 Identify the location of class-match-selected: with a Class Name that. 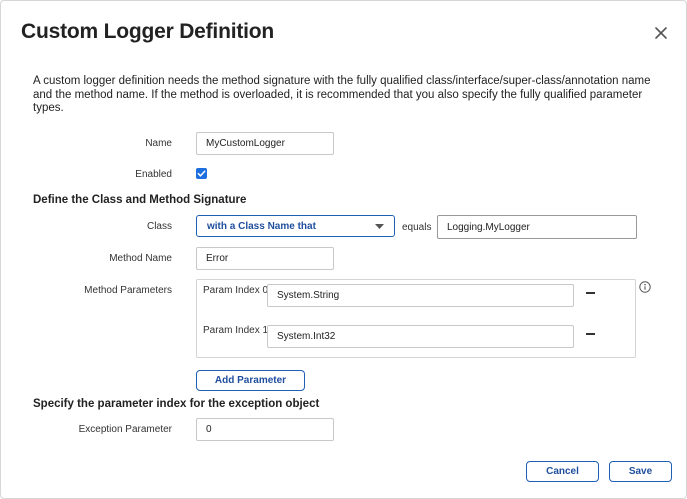
(261, 226).